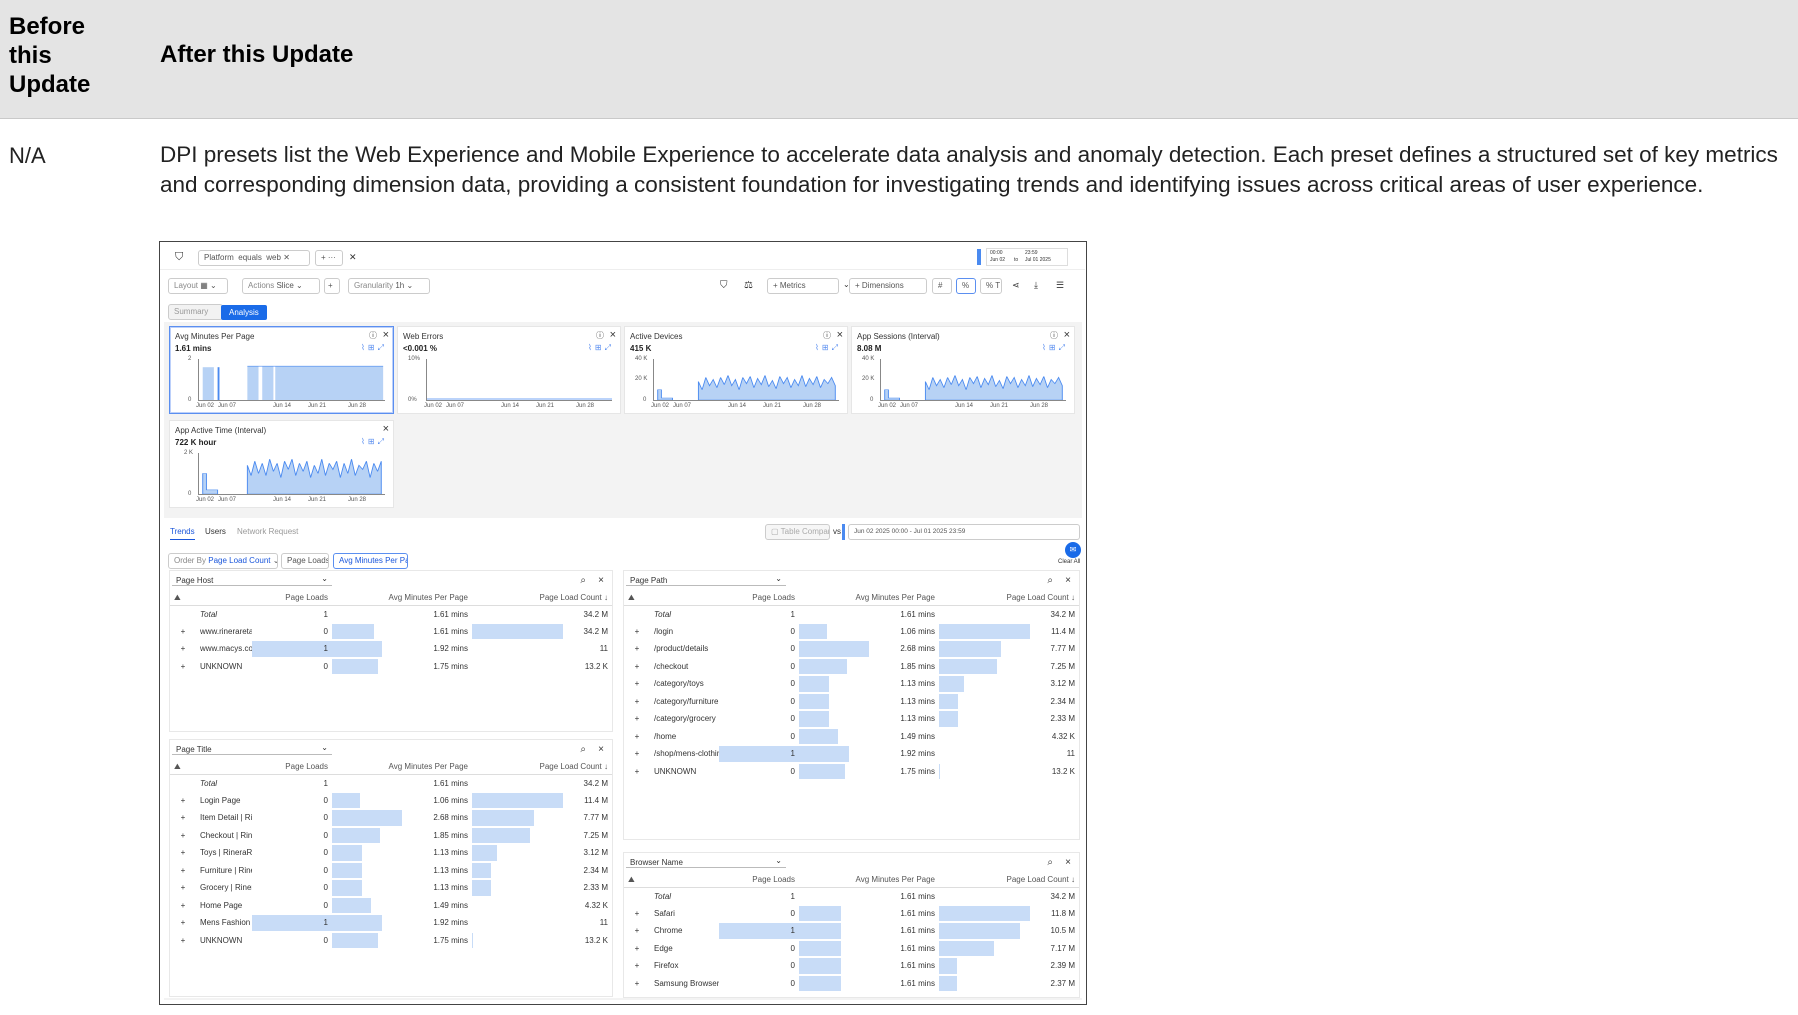  What do you see at coordinates (851, 702) in the screenshot?
I see `table-row: + /category/furniture 0 1.13 mins 2.34 M` at bounding box center [851, 702].